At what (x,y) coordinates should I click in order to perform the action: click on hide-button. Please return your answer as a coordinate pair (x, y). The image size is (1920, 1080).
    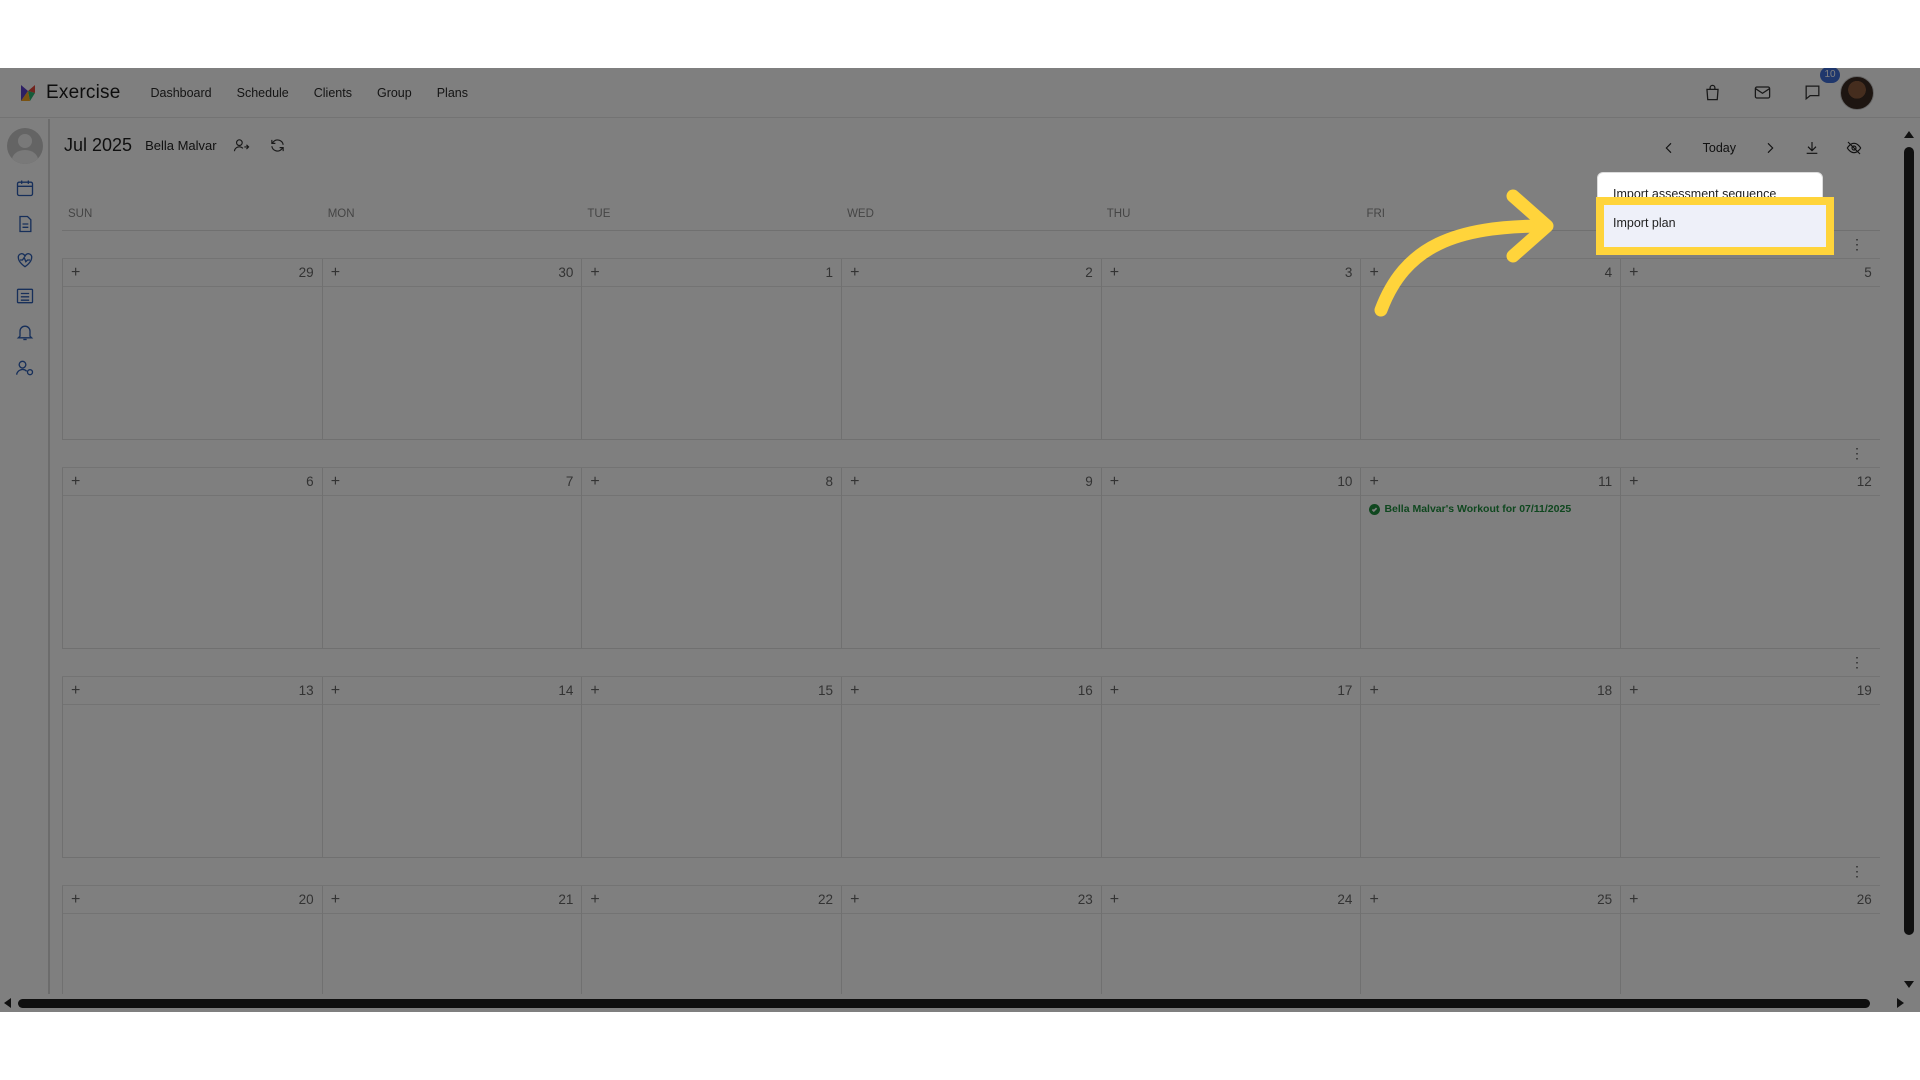
    Looking at the image, I should click on (1854, 148).